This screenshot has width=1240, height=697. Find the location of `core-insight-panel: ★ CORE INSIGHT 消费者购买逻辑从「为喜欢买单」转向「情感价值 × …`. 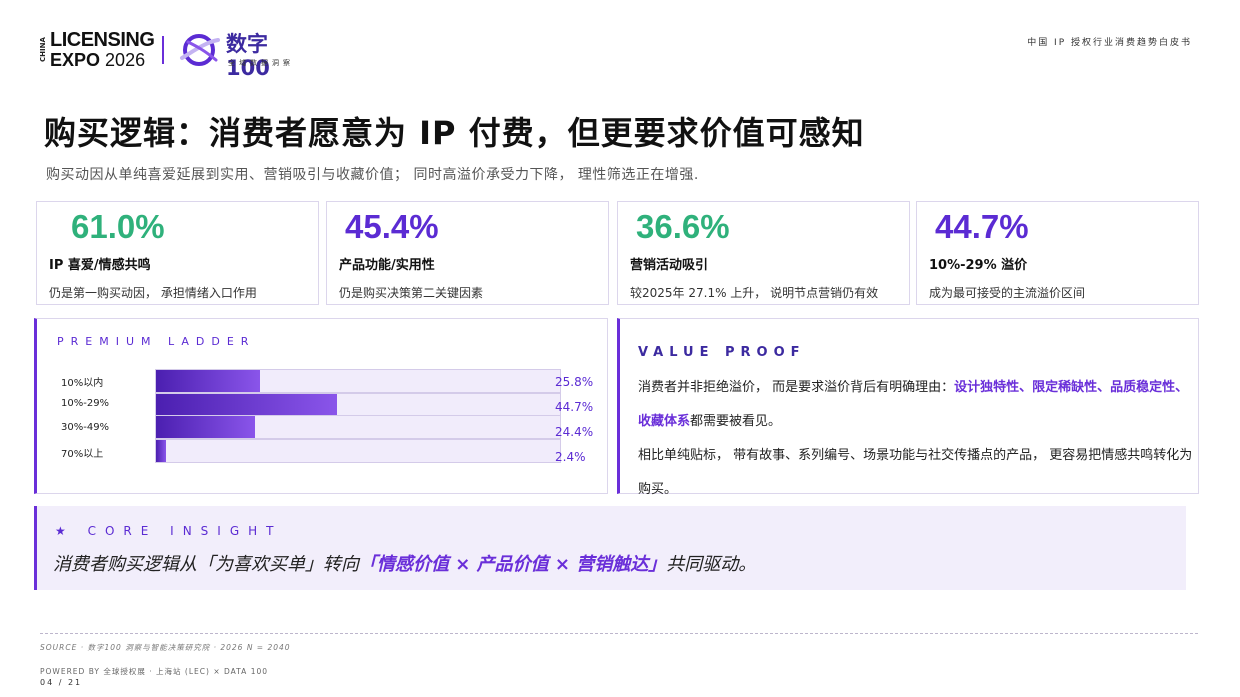

core-insight-panel: ★ CORE INSIGHT 消费者购买逻辑从「为喜欢买单」转向「情感价值 × … is located at coordinates (610, 548).